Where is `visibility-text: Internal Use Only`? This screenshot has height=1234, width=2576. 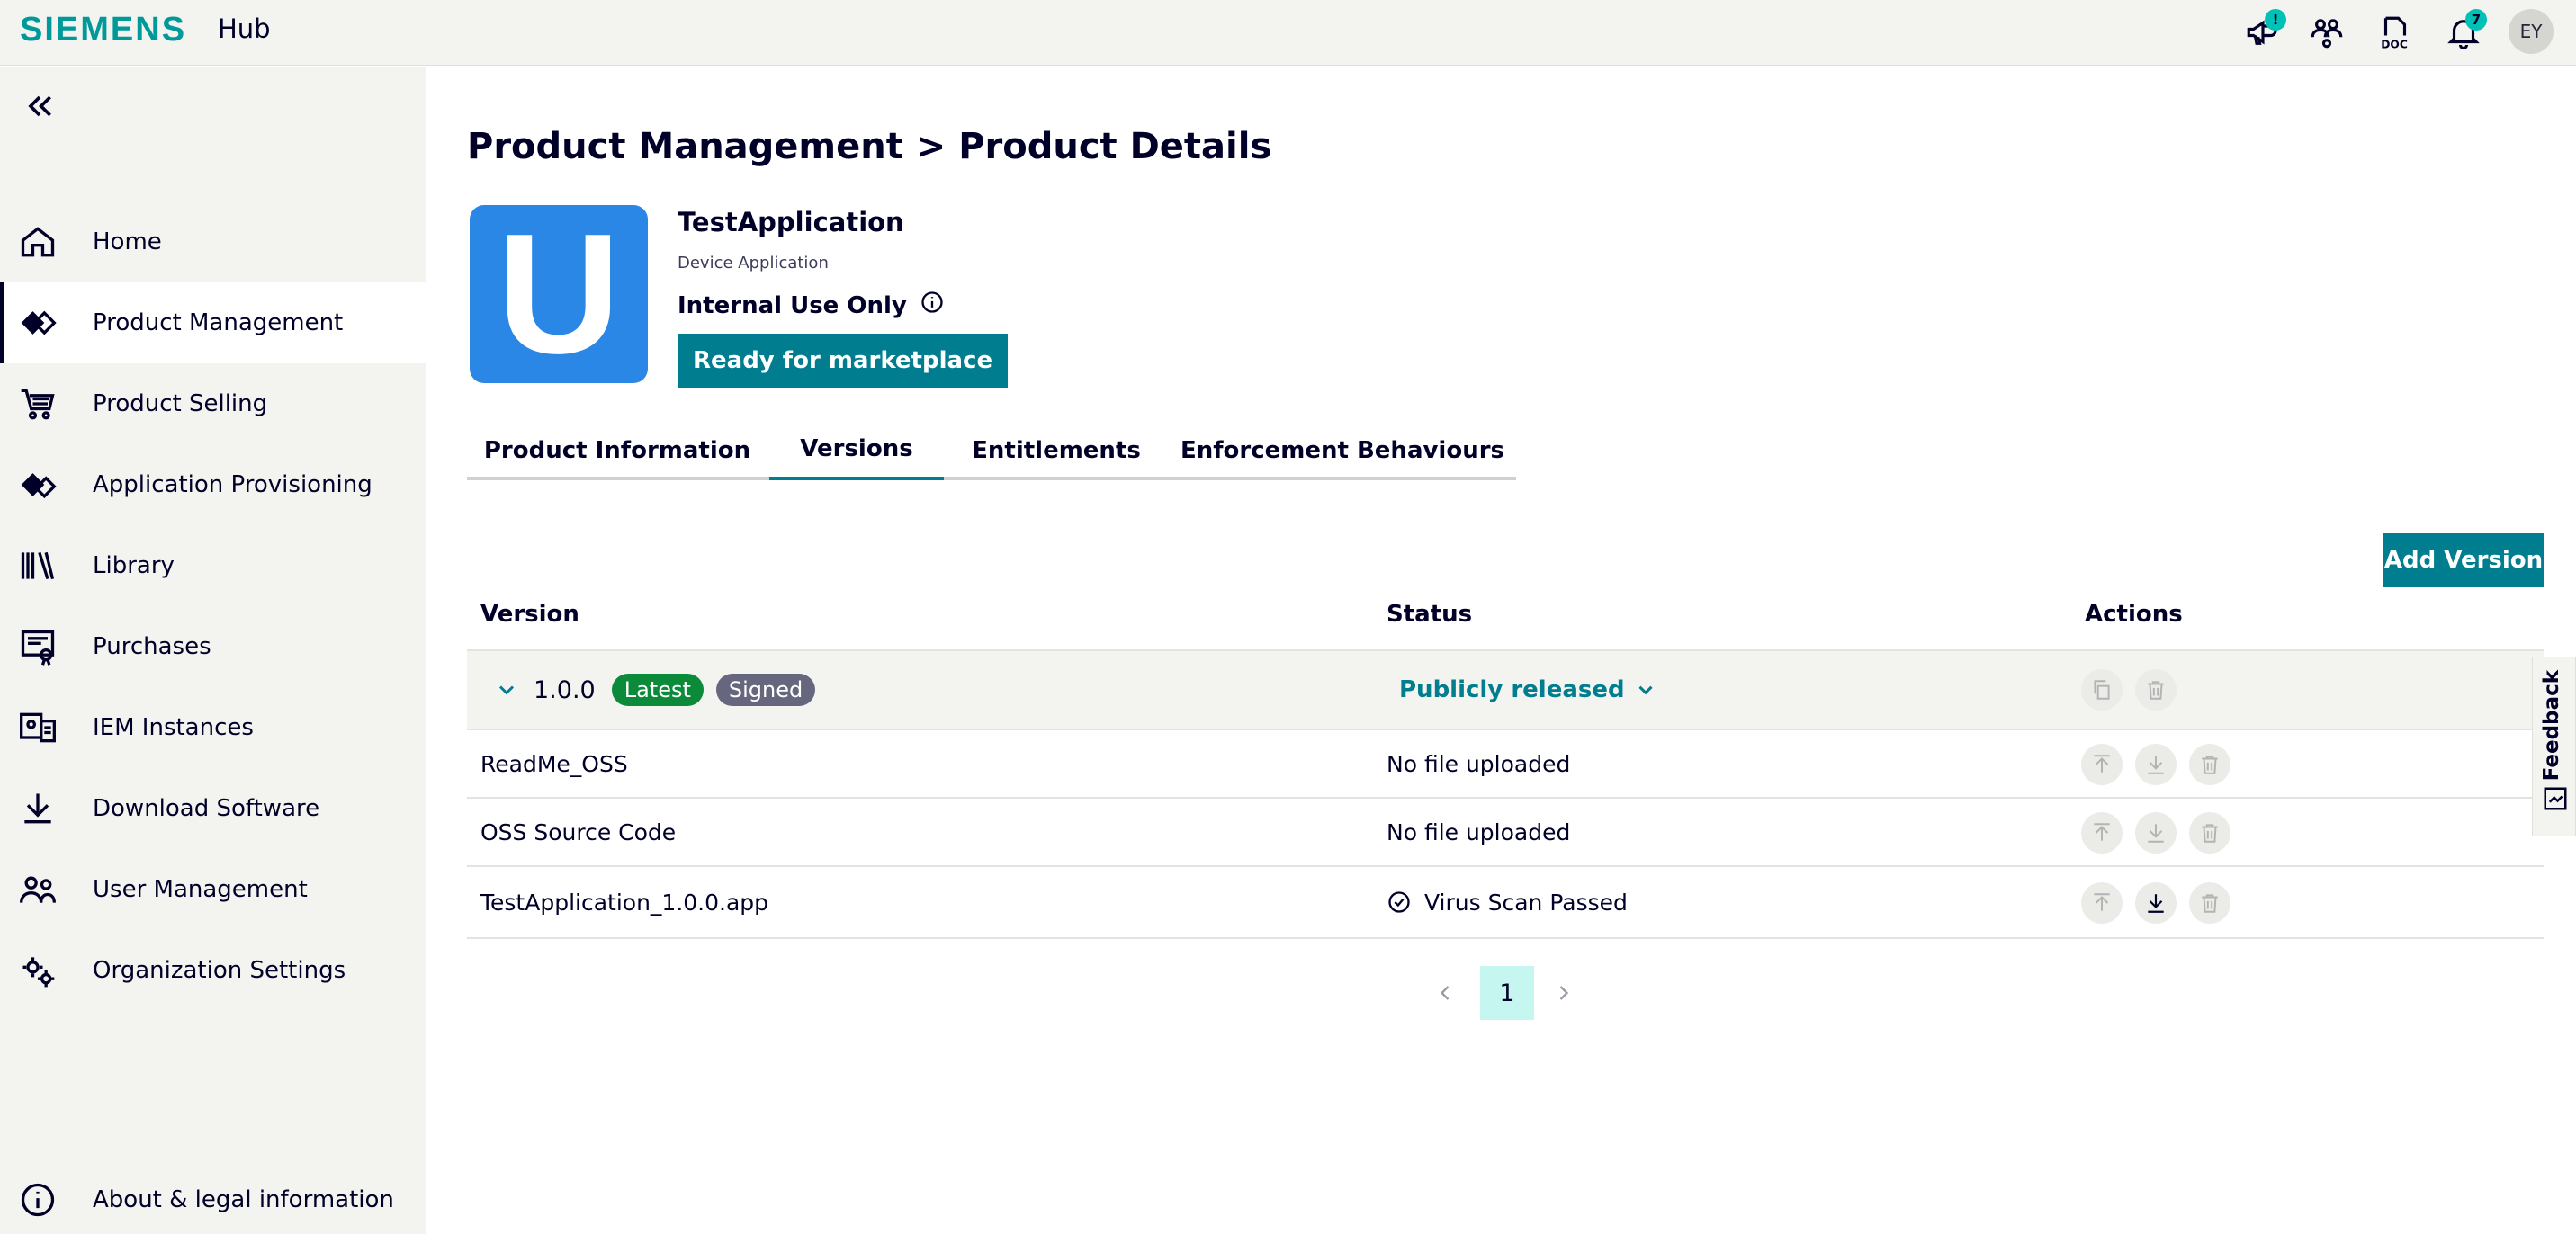
visibility-text: Internal Use Only is located at coordinates (793, 305).